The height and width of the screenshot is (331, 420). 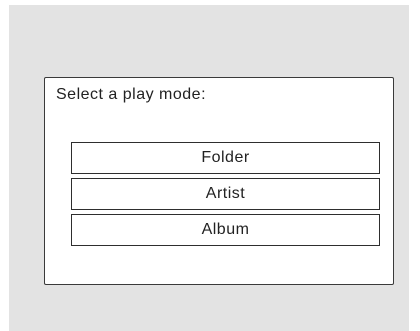 I want to click on option-artist-button: Artist, so click(x=225, y=194).